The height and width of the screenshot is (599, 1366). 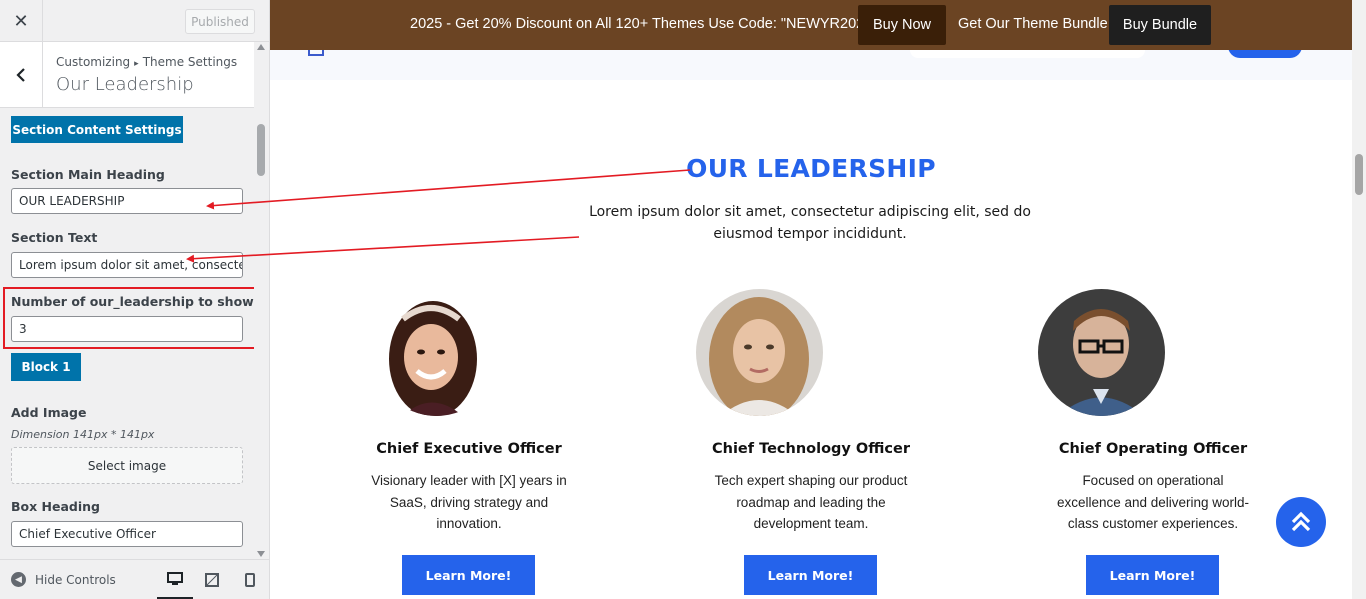 I want to click on double-chevron-up-icon, so click(x=1301, y=521).